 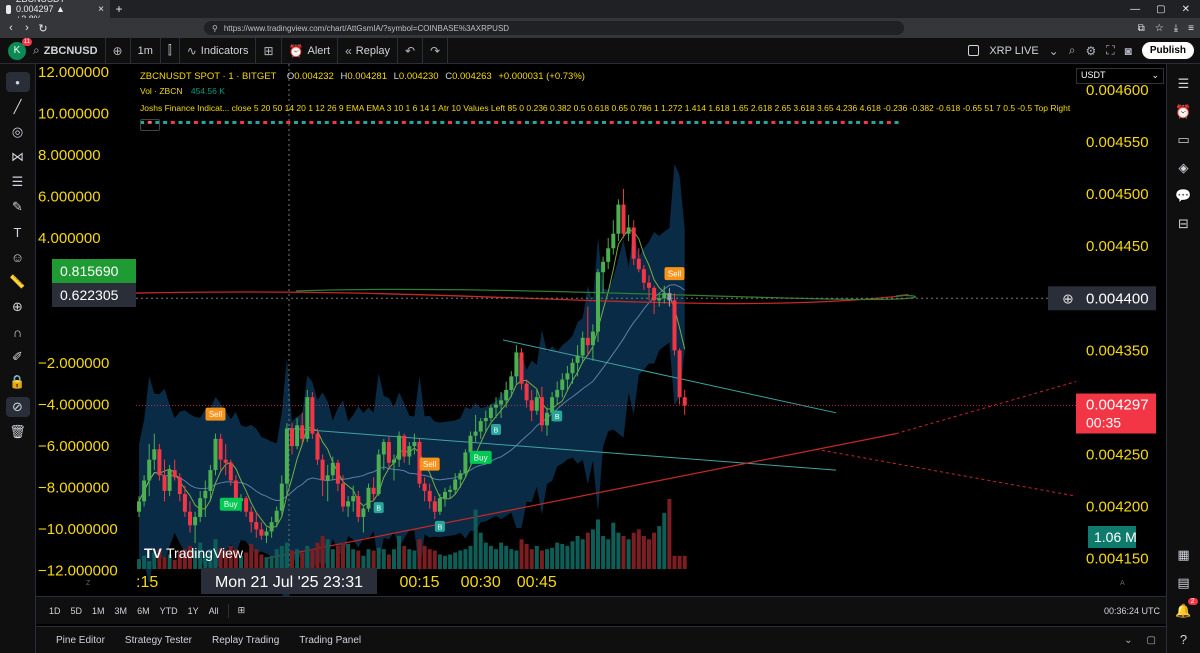 I want to click on cursor-icon: •, so click(x=17, y=82).